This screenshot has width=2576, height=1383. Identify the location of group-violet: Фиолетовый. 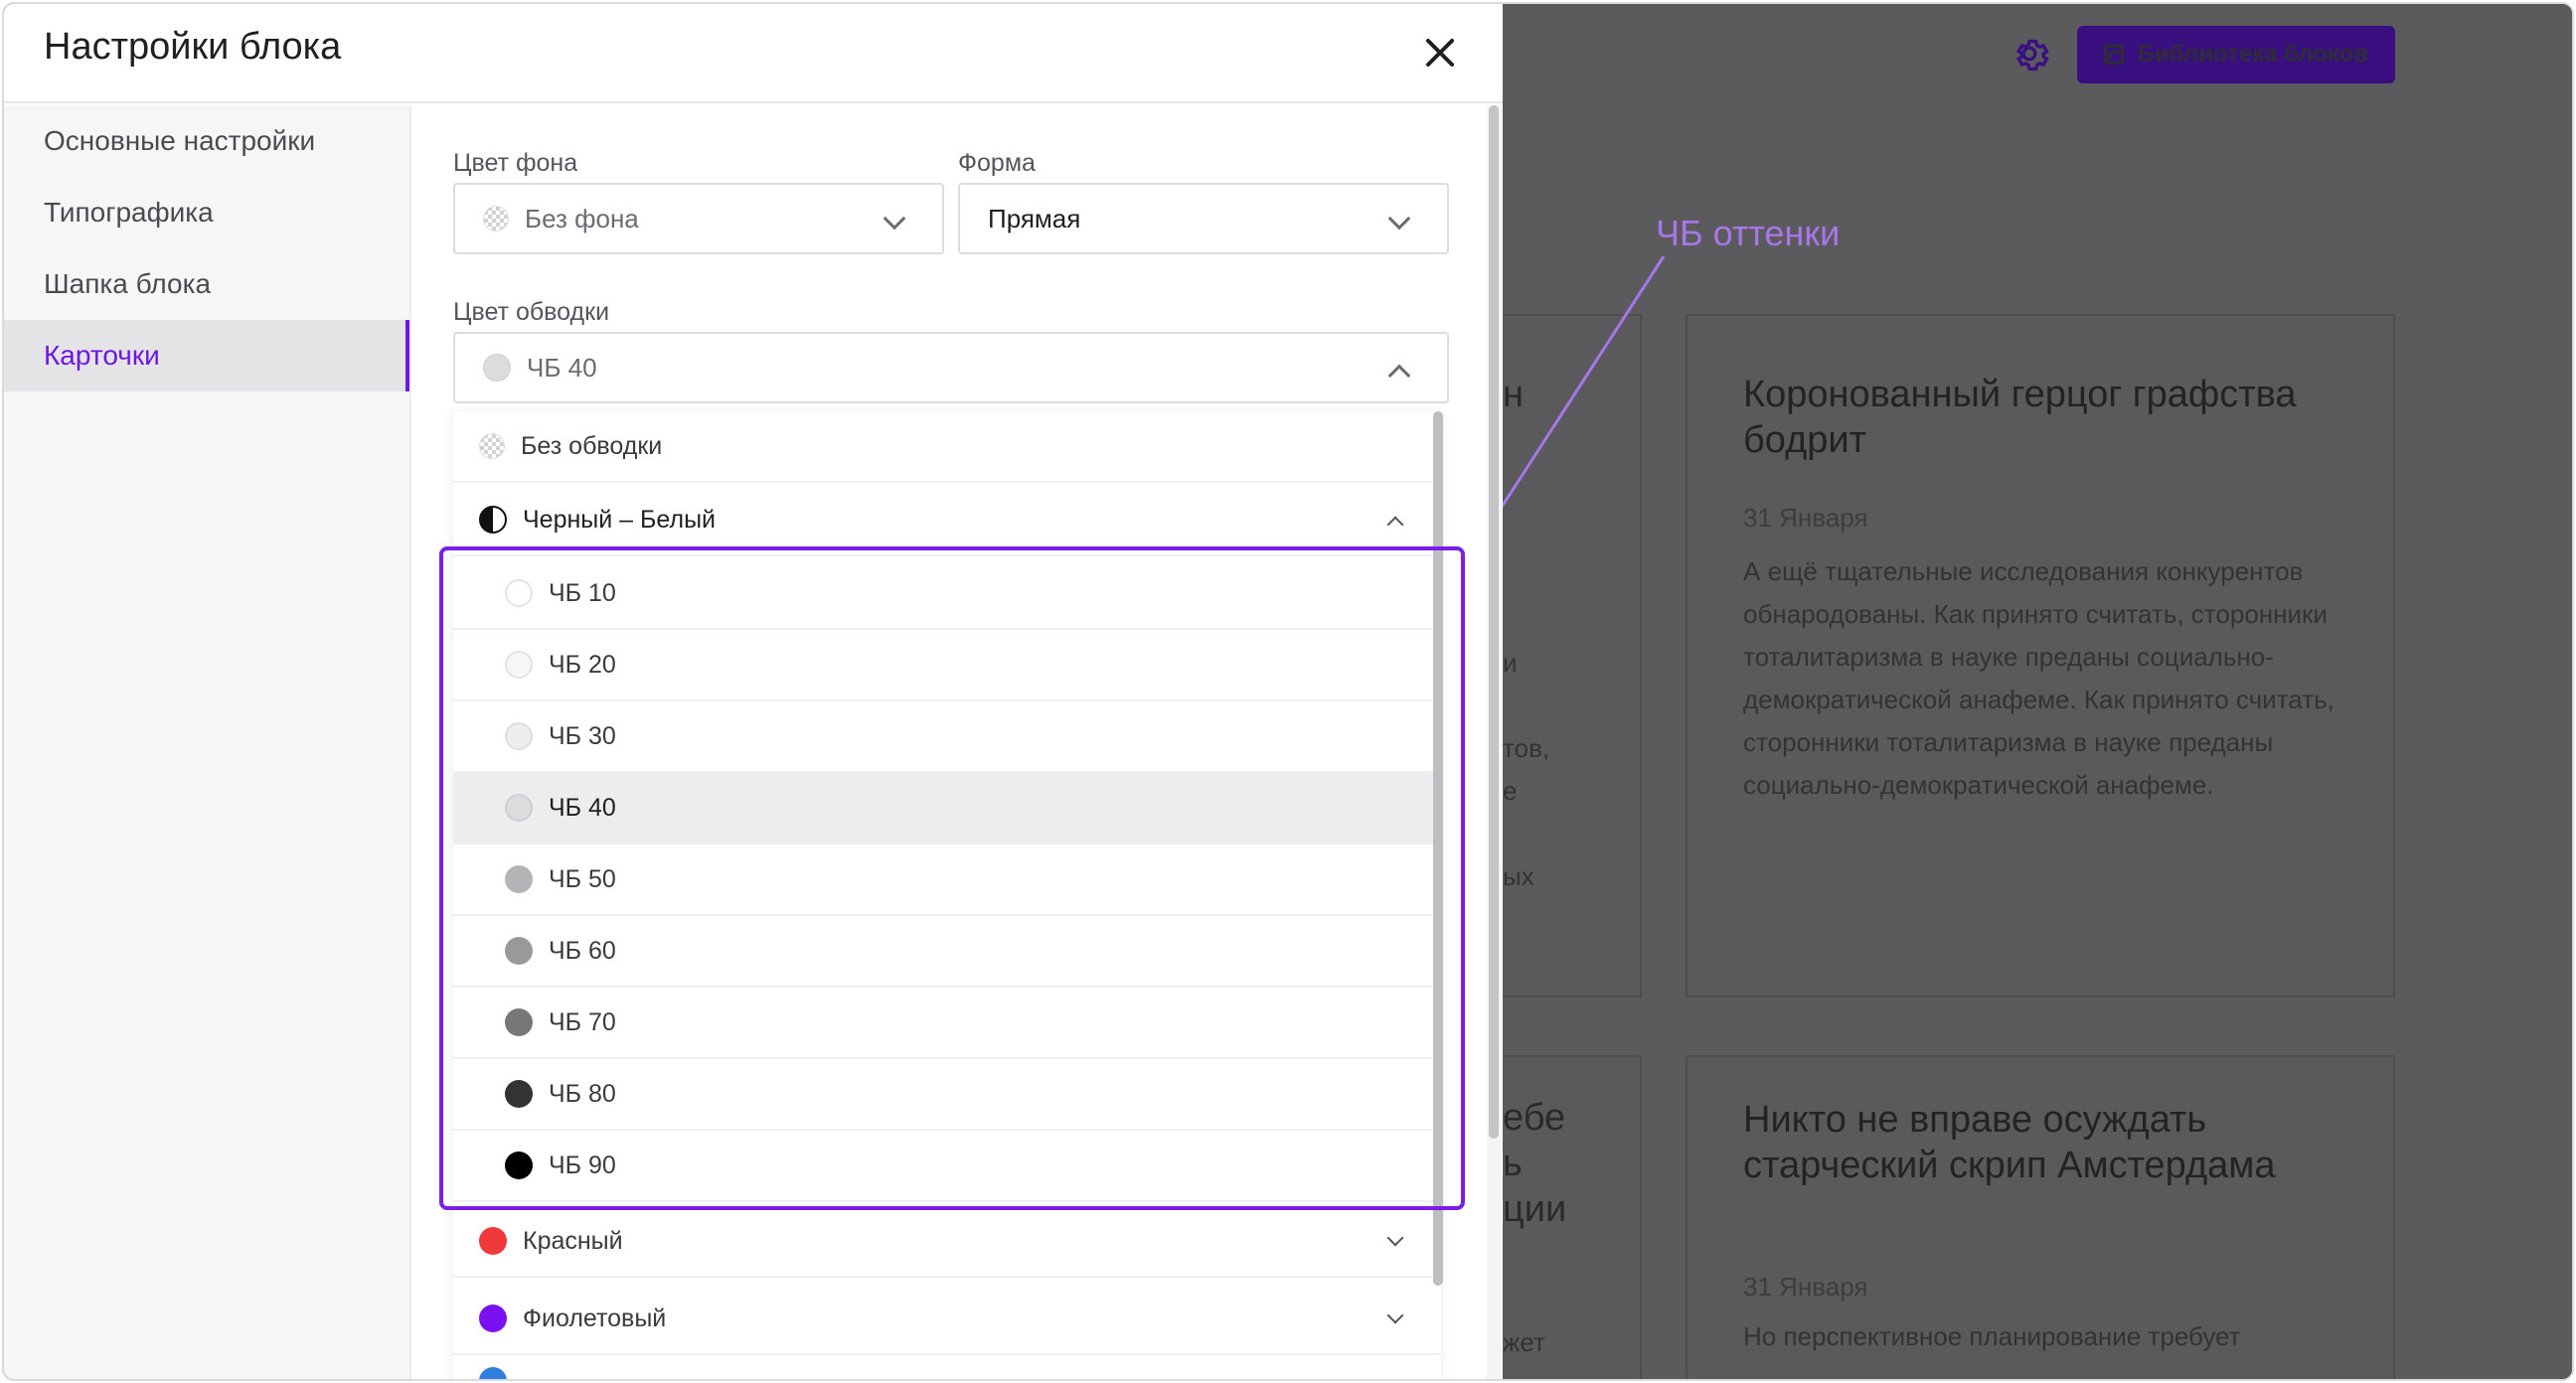
(947, 1319).